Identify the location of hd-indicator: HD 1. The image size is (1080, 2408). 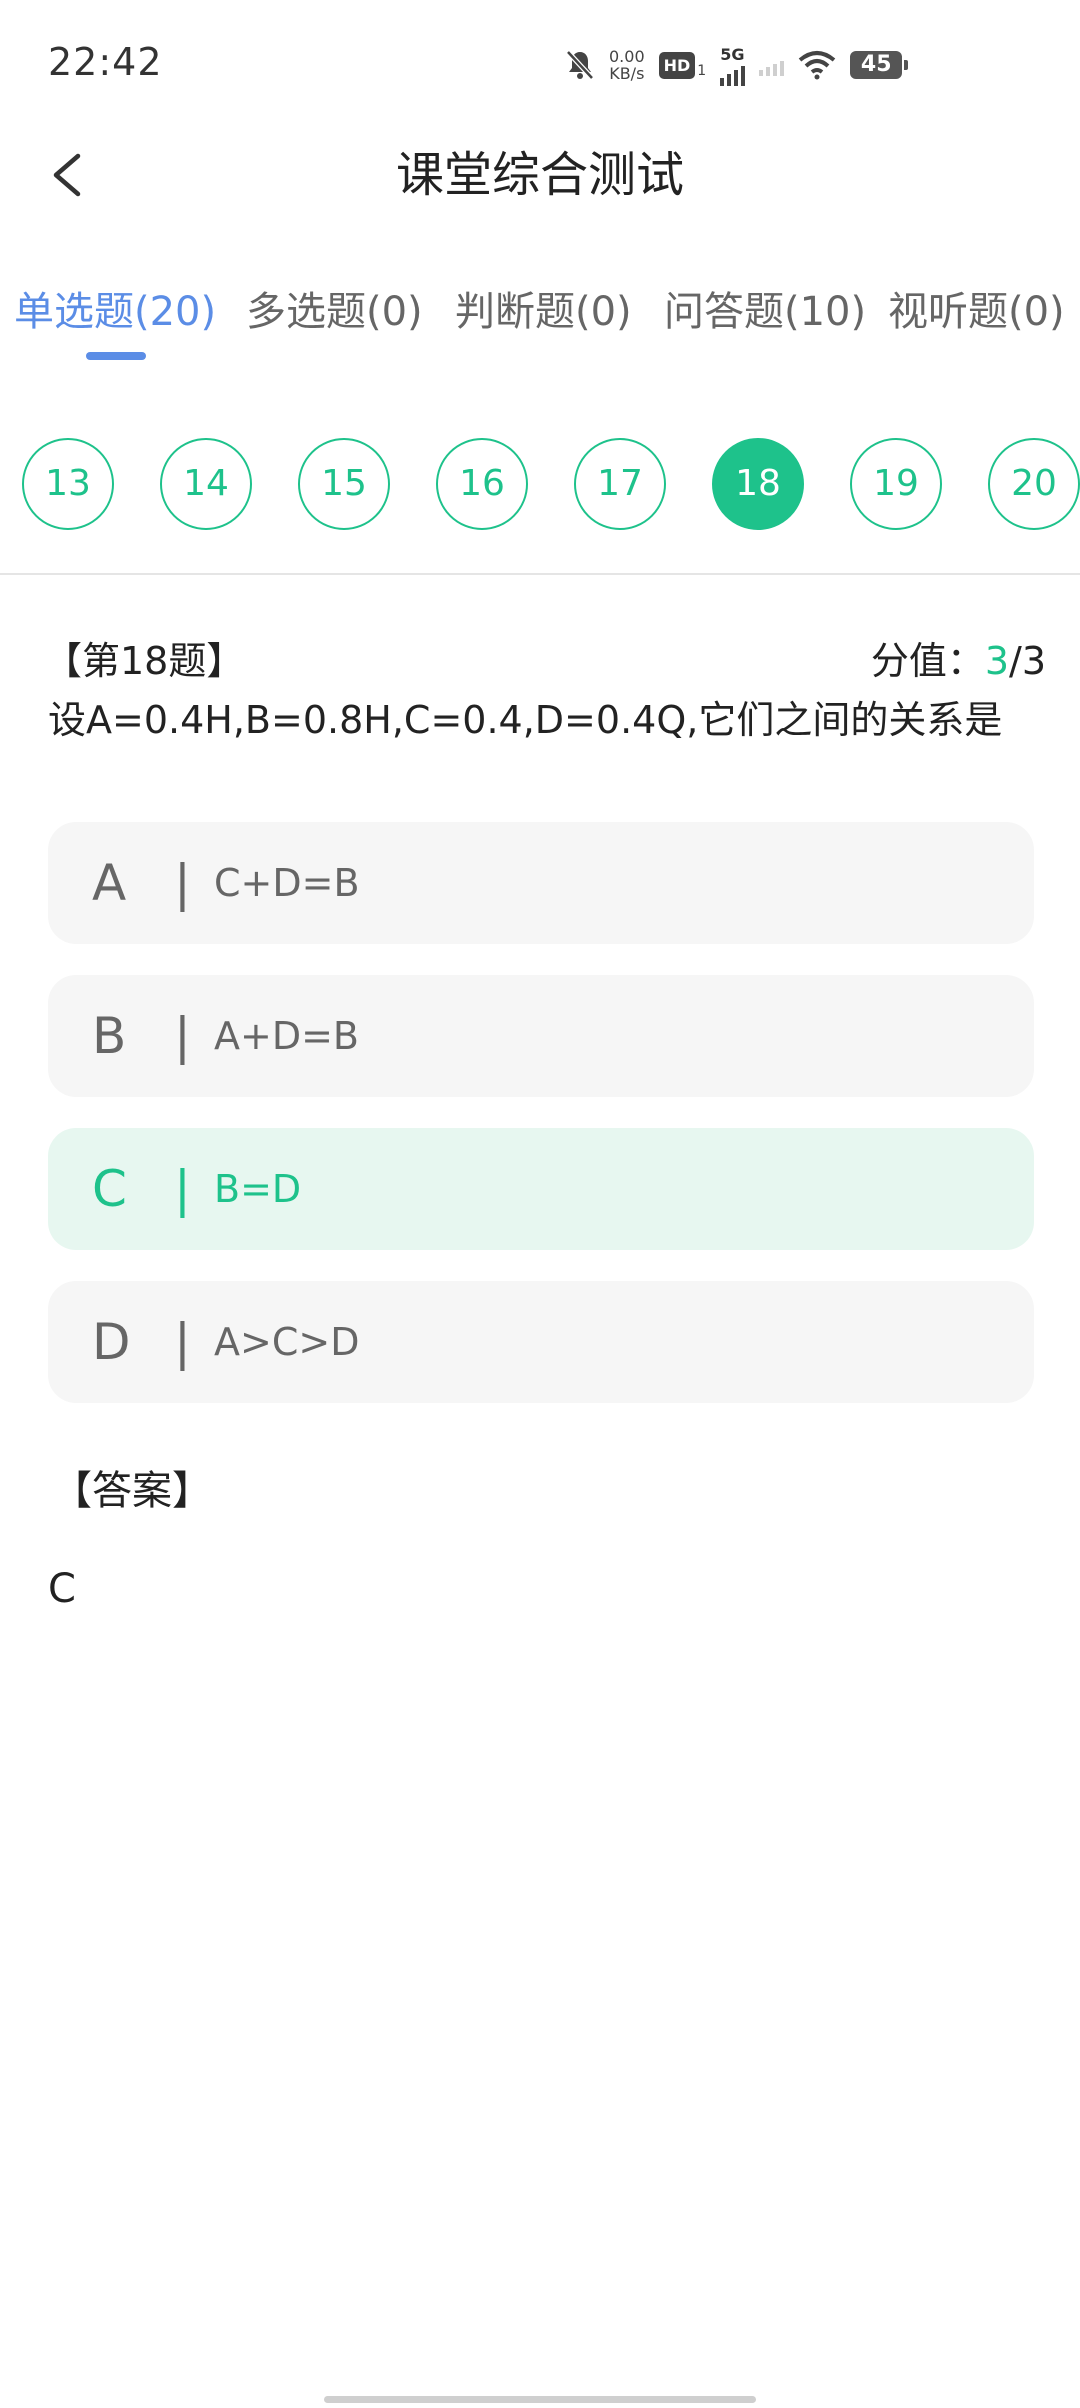
(682, 65).